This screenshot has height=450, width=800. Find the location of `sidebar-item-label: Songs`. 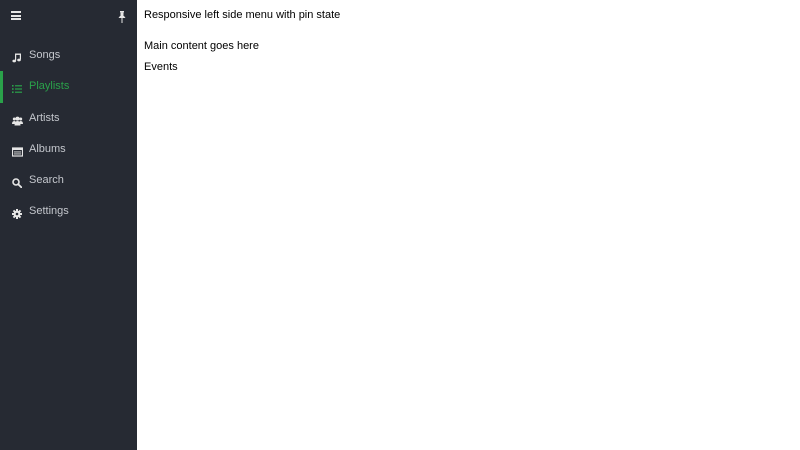

sidebar-item-label: Songs is located at coordinates (45, 55).